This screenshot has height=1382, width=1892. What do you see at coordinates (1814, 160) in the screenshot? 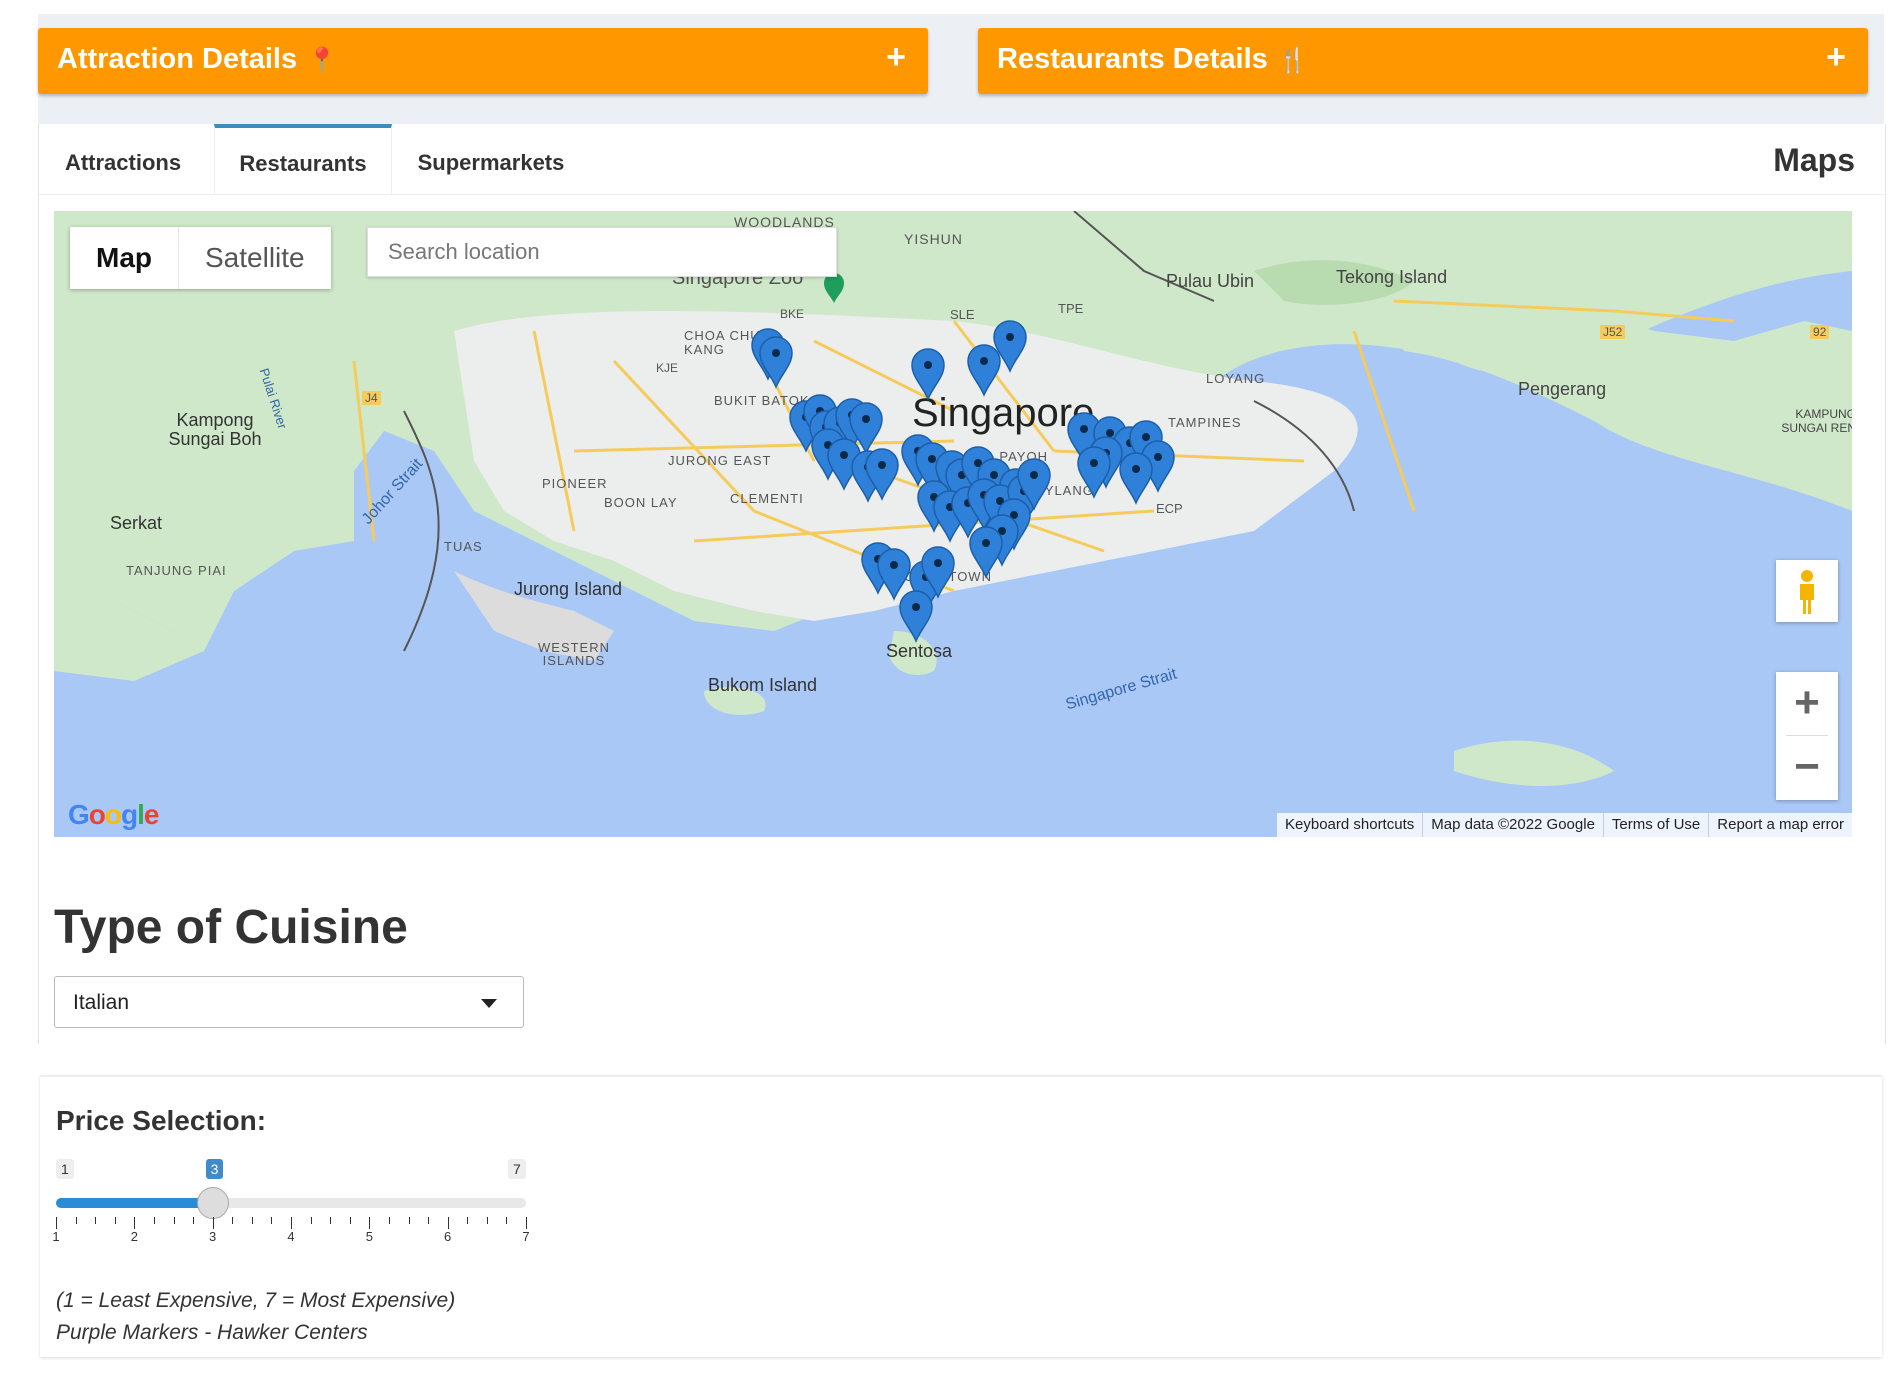
I see `maps-title: Maps` at bounding box center [1814, 160].